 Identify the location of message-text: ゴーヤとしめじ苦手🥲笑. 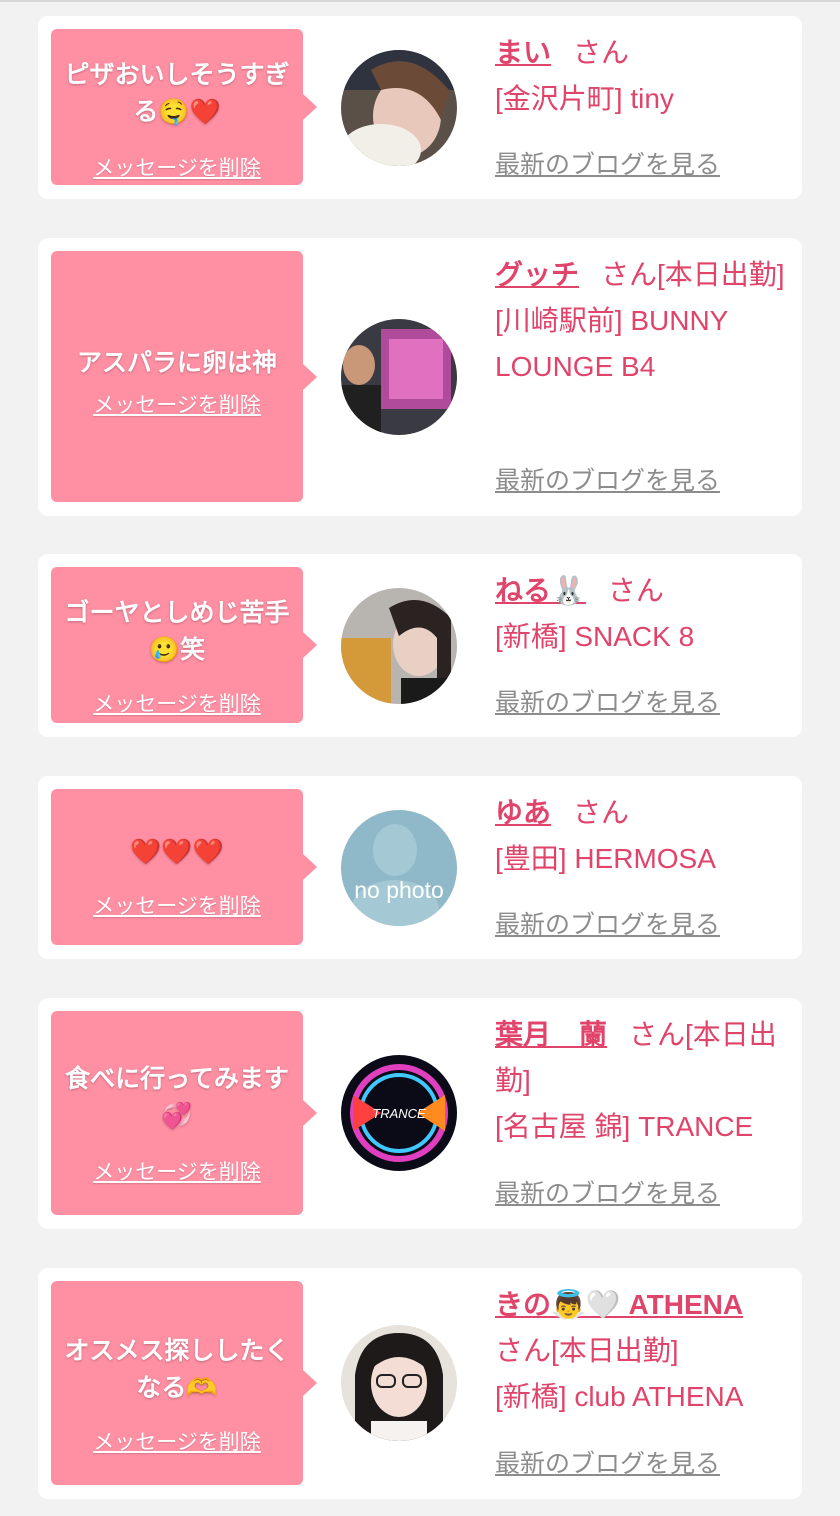
(177, 631).